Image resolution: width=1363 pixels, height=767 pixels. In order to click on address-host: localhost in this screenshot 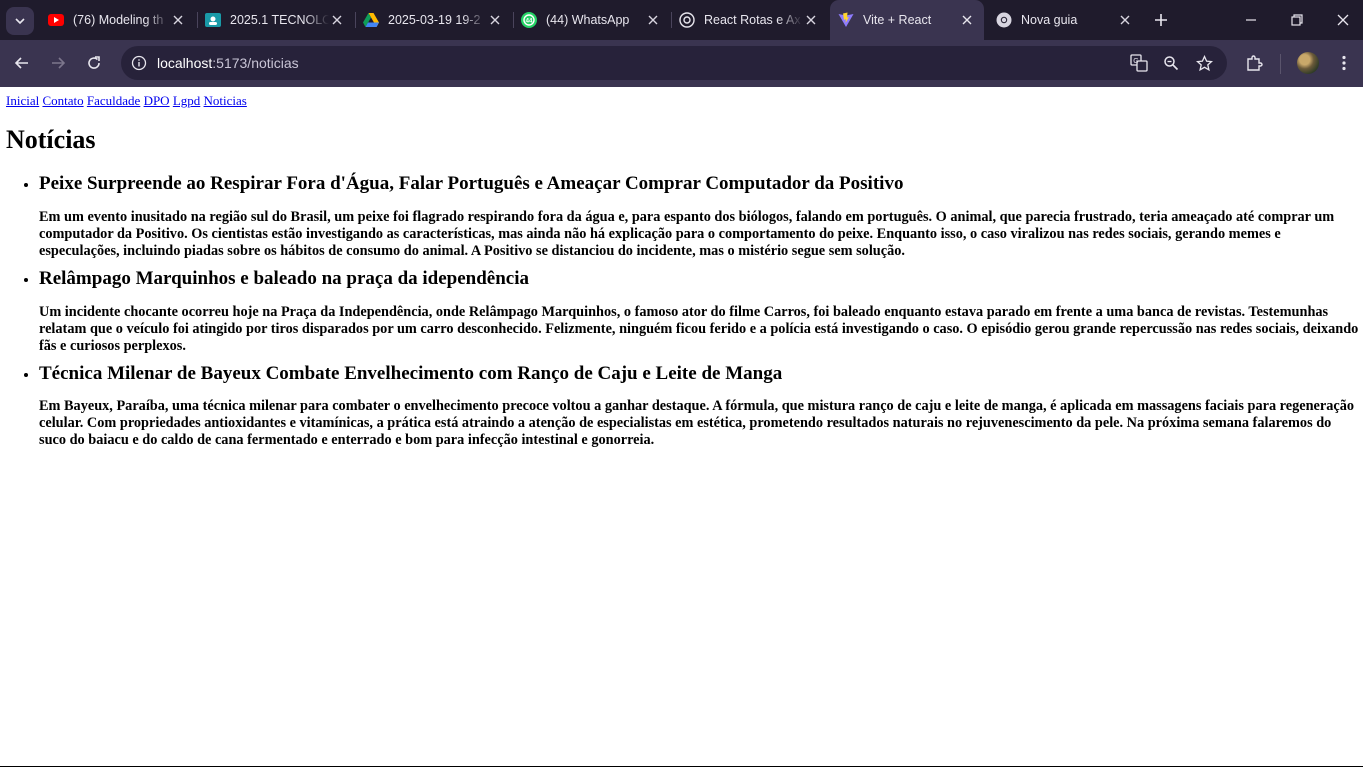, I will do `click(185, 63)`.